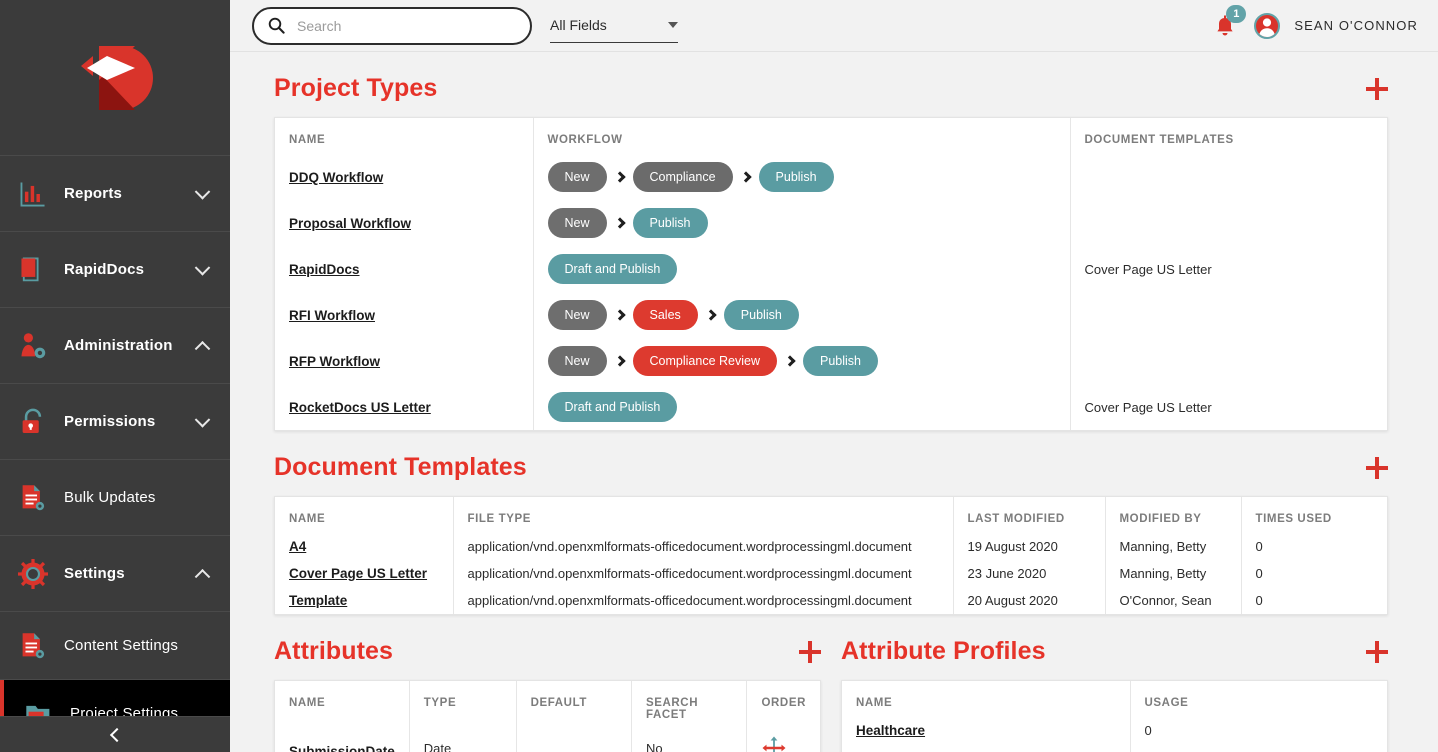 The width and height of the screenshot is (1438, 752). I want to click on sidebar-item-label: RapidDocs, so click(104, 269).